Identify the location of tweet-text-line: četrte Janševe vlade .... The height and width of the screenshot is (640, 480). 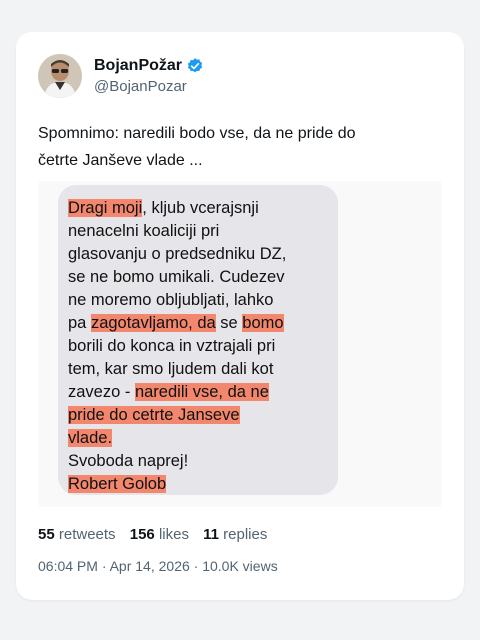
(120, 160).